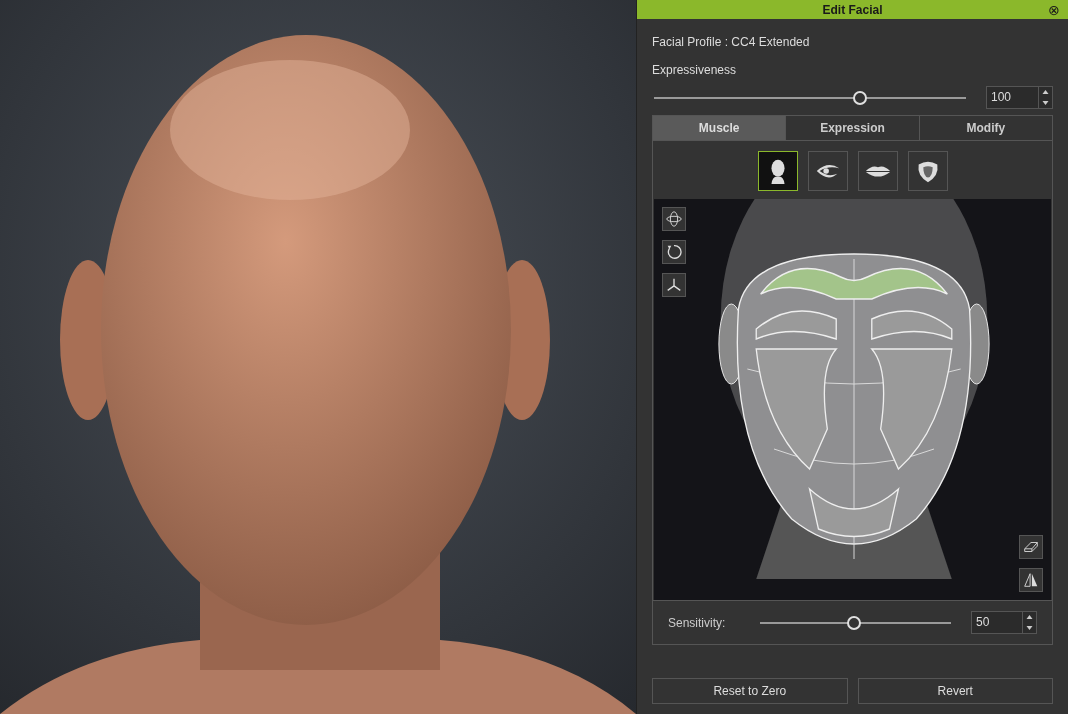 This screenshot has width=1068, height=714. I want to click on axes-button, so click(674, 285).